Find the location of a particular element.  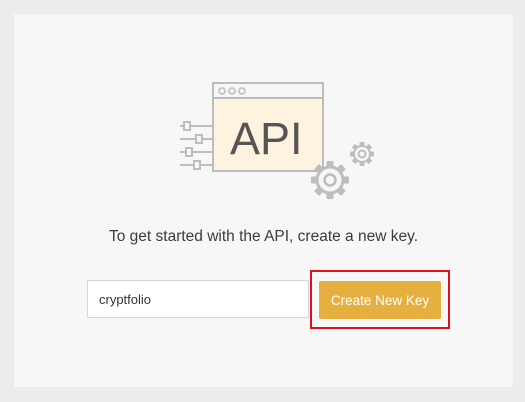

key-name-input is located at coordinates (198, 299).